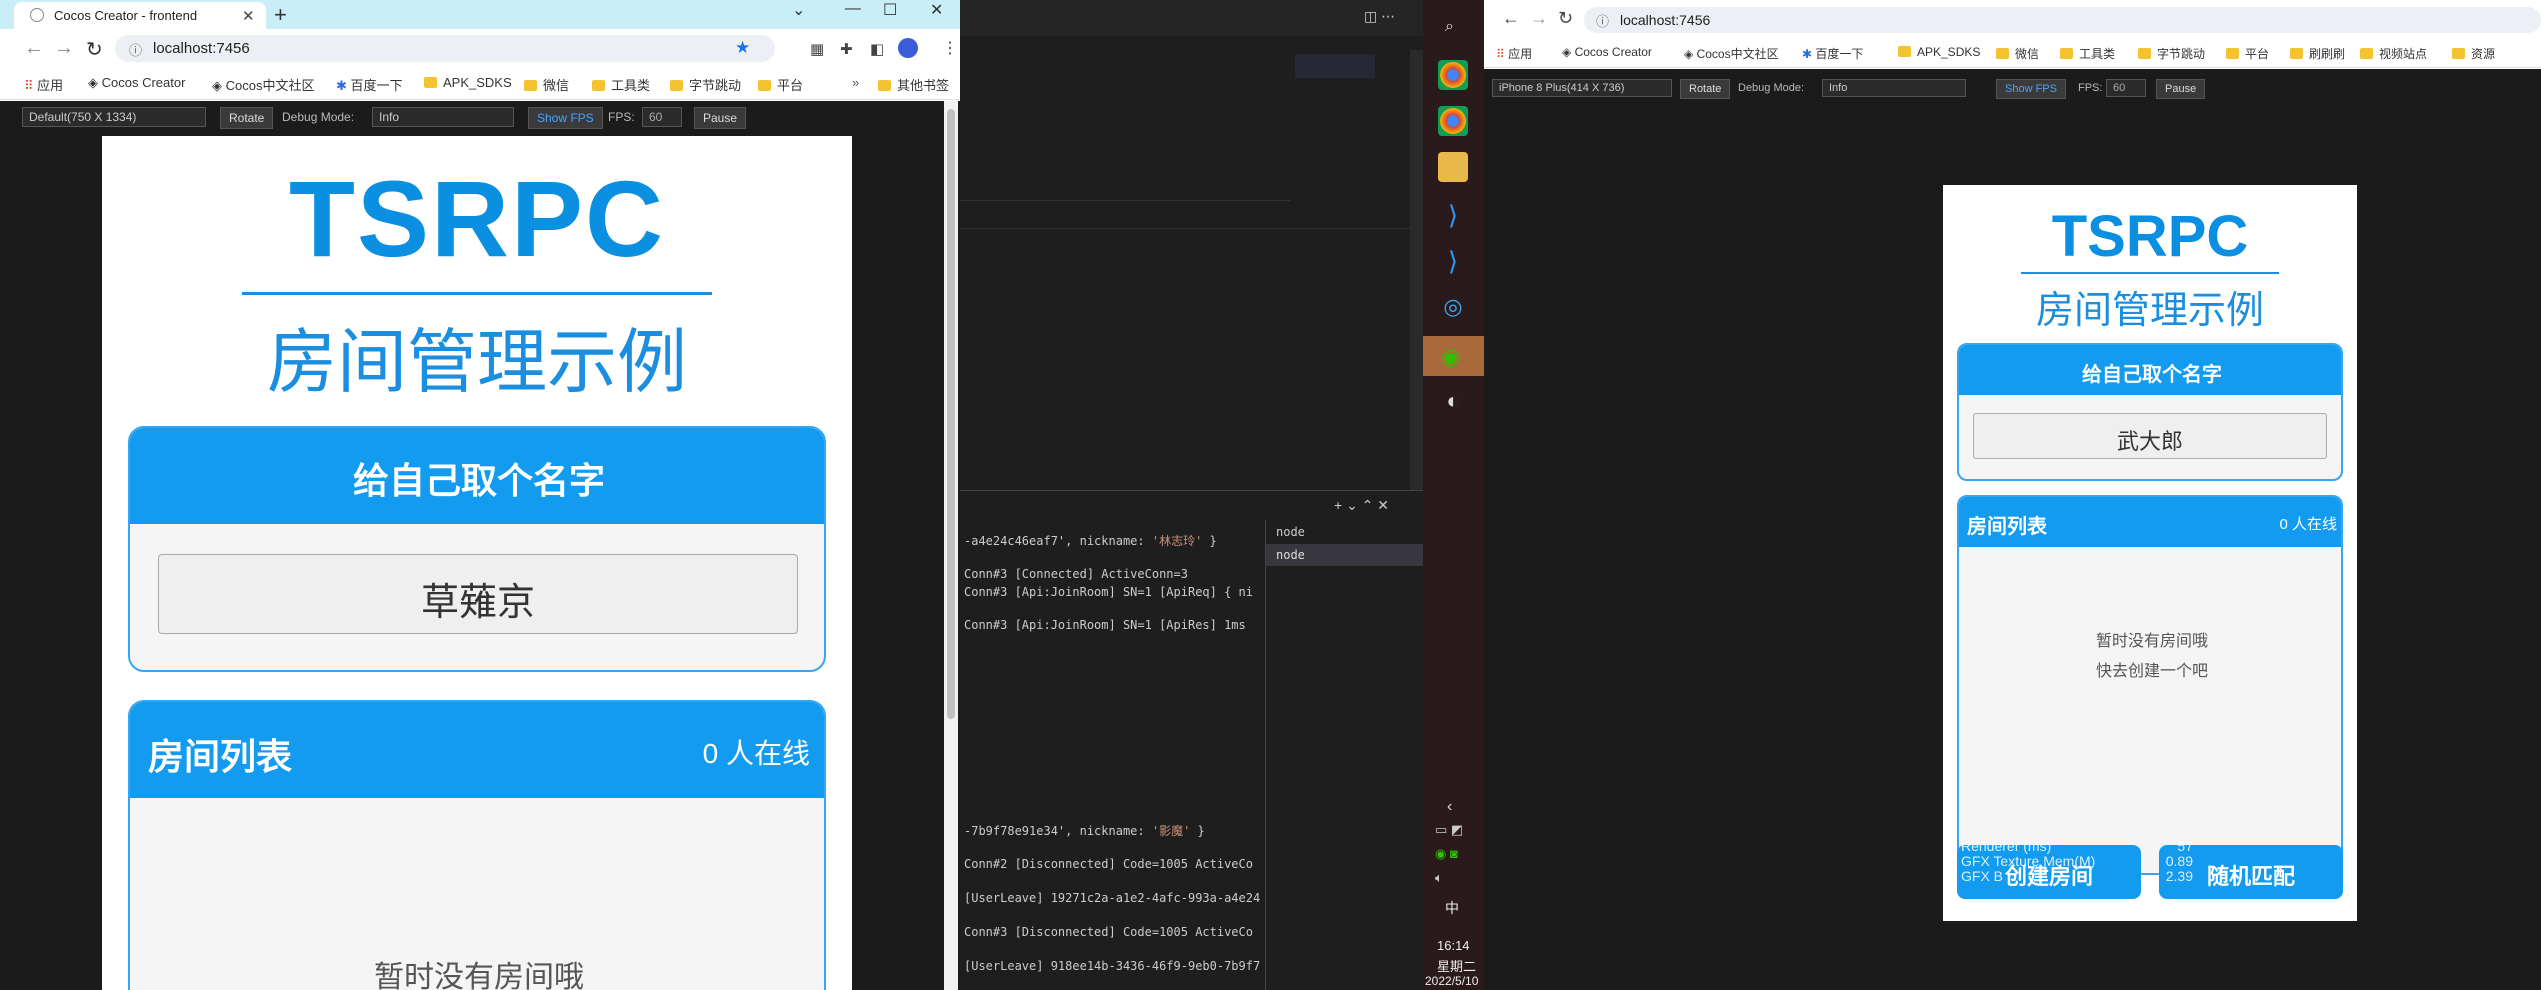 The height and width of the screenshot is (990, 2541). What do you see at coordinates (2151, 671) in the screenshot?
I see `empty-room-hint: 快去创建一个吧` at bounding box center [2151, 671].